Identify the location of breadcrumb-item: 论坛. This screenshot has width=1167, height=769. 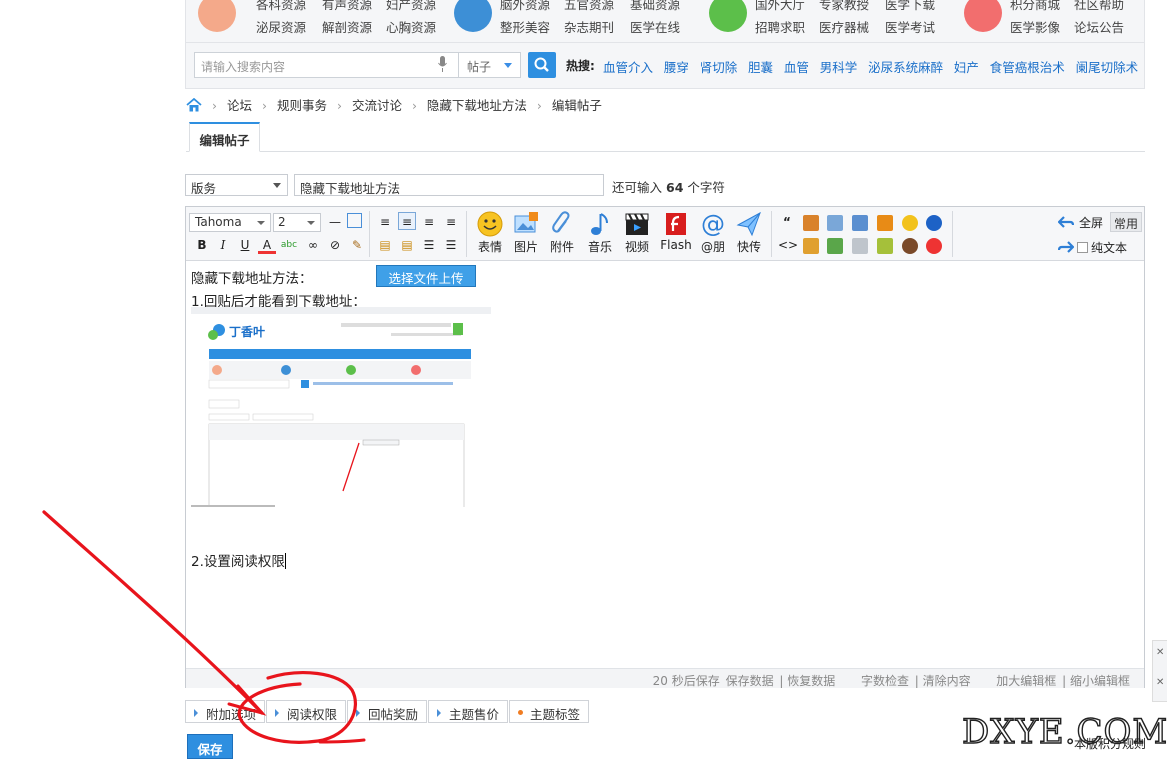
(239, 105).